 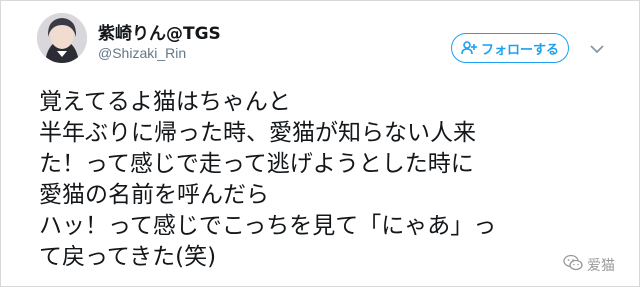 What do you see at coordinates (142, 53) in the screenshot?
I see `author-handle: @Shizaki_Rin` at bounding box center [142, 53].